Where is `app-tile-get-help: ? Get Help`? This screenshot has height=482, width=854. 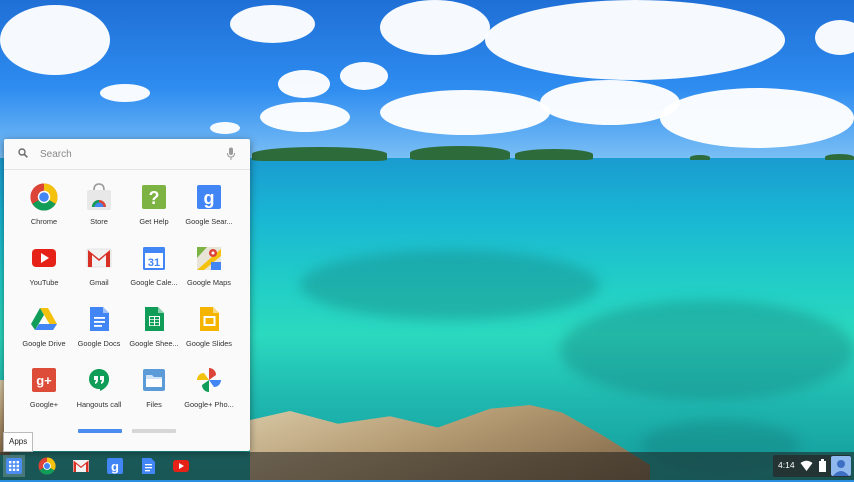
app-tile-get-help: ? Get Help is located at coordinates (154, 208).